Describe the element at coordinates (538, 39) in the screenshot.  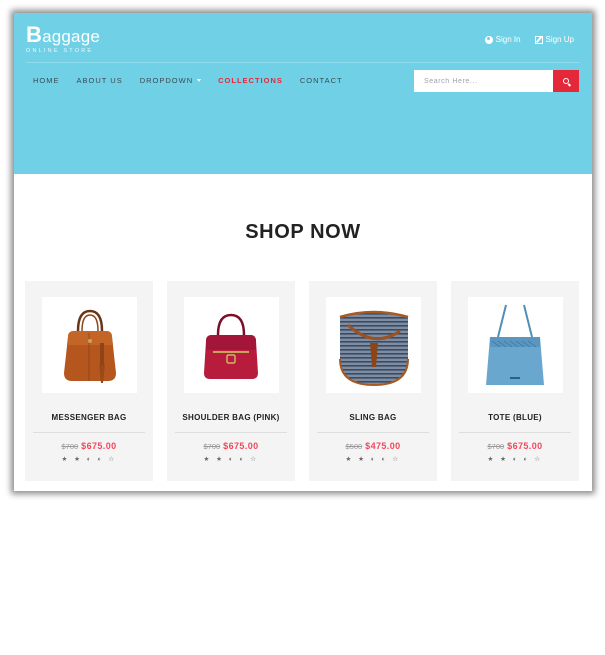
I see `edit-icon` at that location.